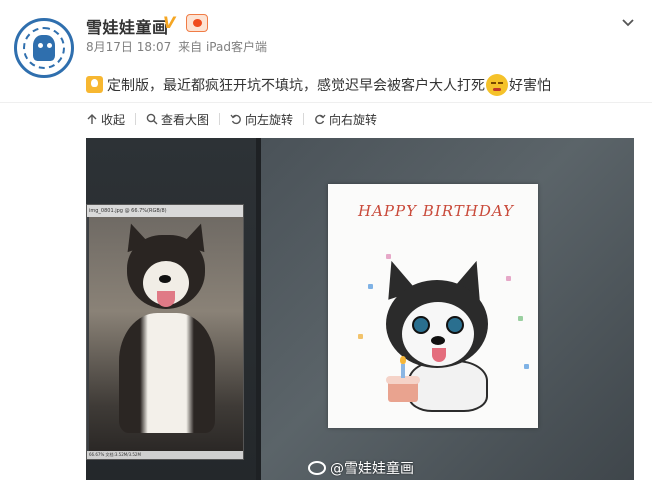 The width and height of the screenshot is (652, 493). Describe the element at coordinates (94, 84) in the screenshot. I see `lightbulb-emoji-icon` at that location.